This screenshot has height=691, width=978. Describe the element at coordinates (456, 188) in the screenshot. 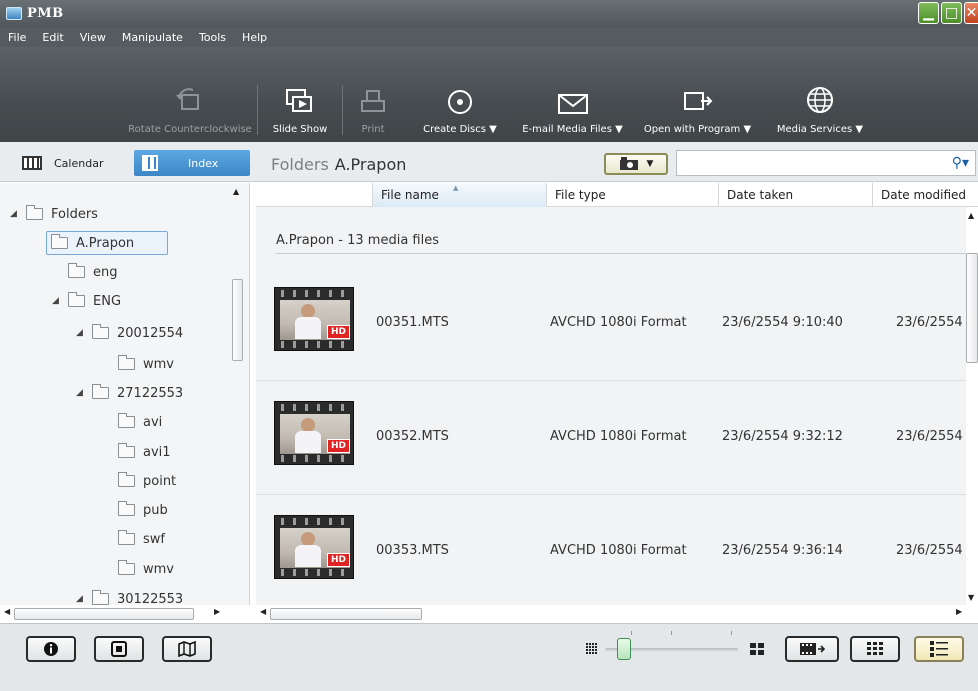

I see `sort-ascending-icon: ▲` at that location.